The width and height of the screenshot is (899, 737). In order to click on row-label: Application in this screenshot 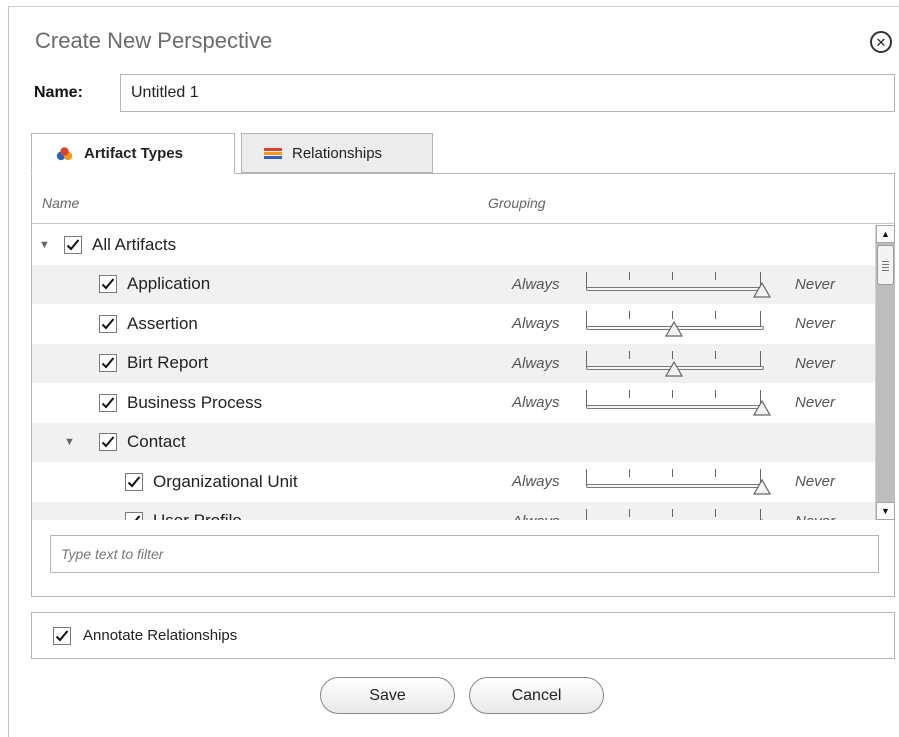, I will do `click(169, 284)`.